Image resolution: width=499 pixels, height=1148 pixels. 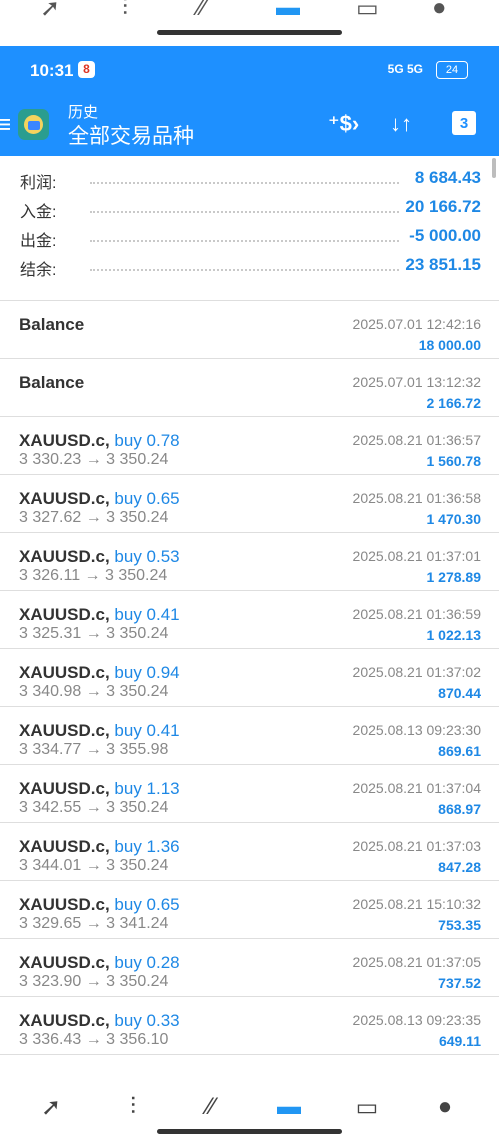 What do you see at coordinates (249, 1120) in the screenshot?
I see `bottom-navigation: ➚ ⫶ ⁄⁄ ▬ ▭ ●` at bounding box center [249, 1120].